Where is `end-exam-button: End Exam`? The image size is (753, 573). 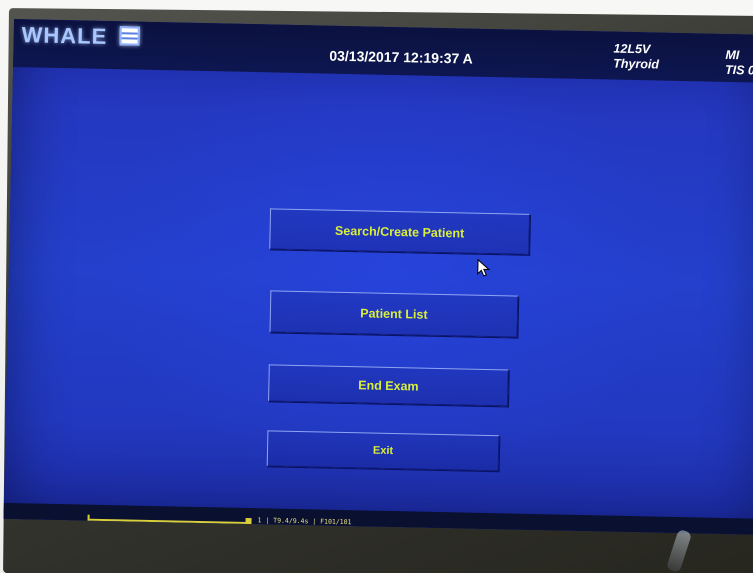
end-exam-button: End Exam is located at coordinates (388, 385).